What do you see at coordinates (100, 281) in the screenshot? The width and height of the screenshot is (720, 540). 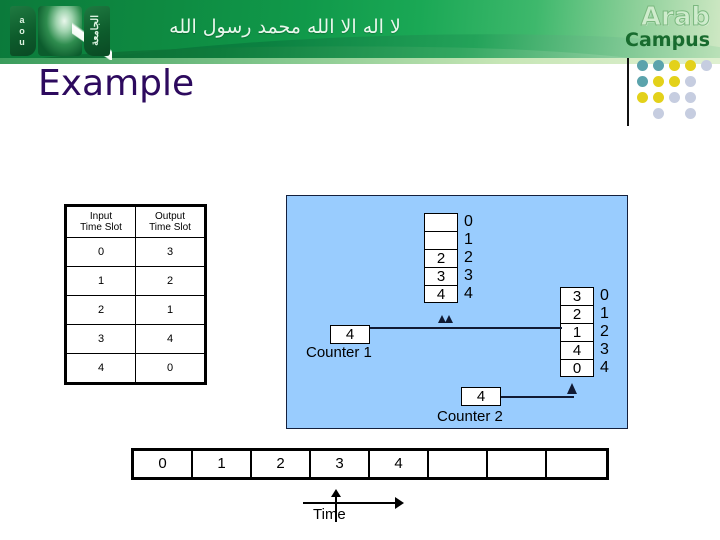 I see `cell-input-time-slot: 1` at bounding box center [100, 281].